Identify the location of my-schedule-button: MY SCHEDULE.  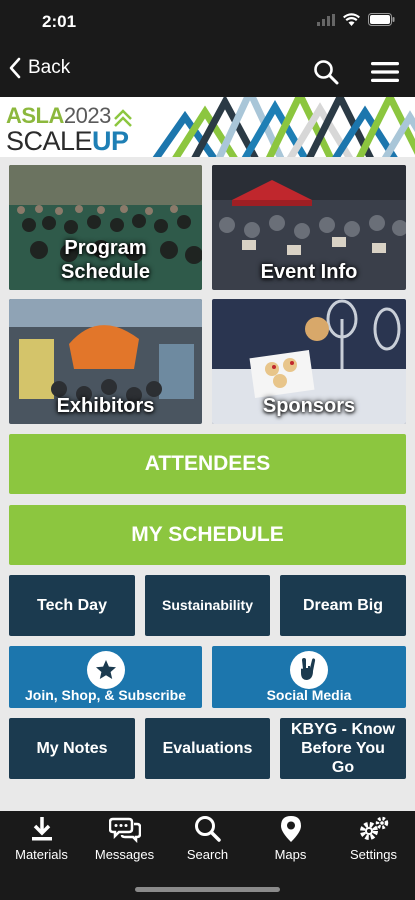
(207, 535).